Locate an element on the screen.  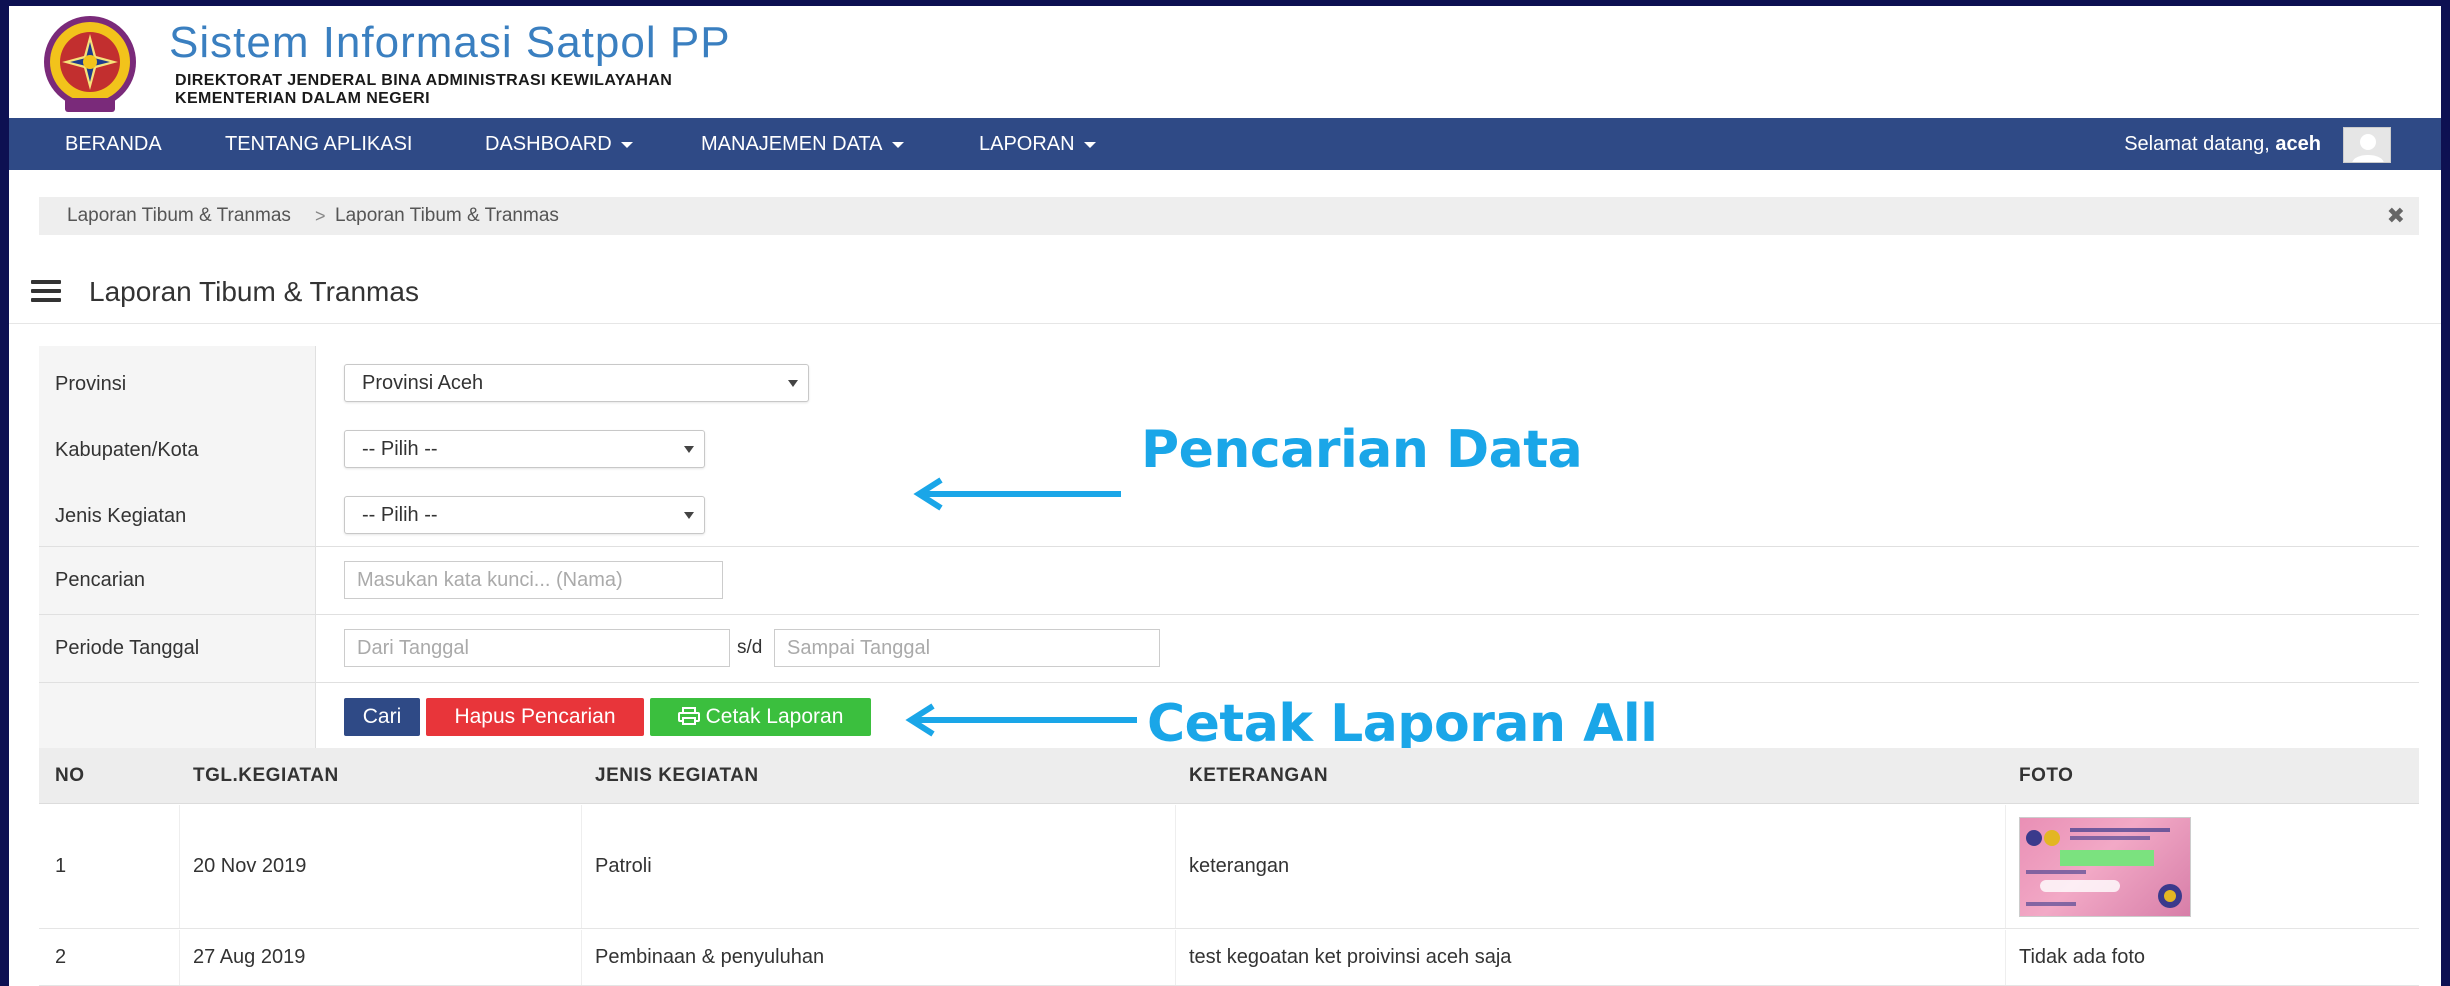
close-icon: ✖ is located at coordinates (2396, 216).